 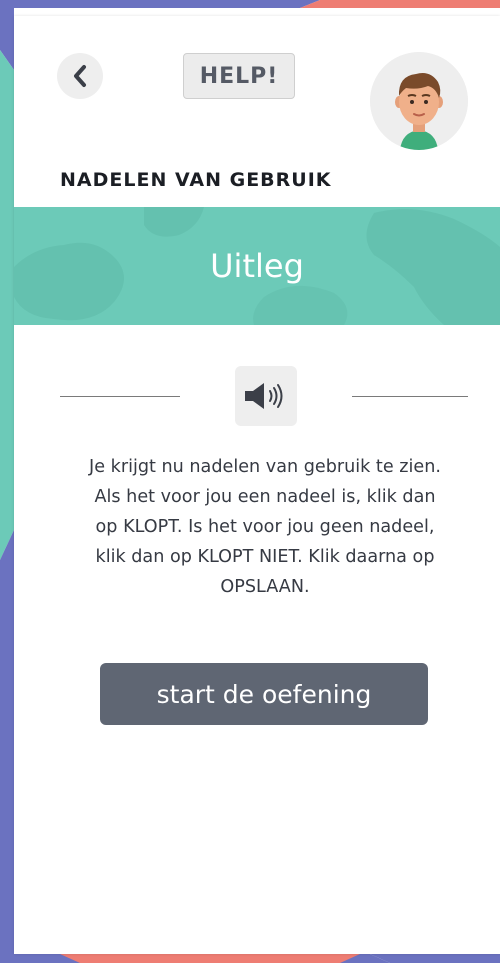 I want to click on start-exercise-button: start de oefening, so click(x=264, y=694).